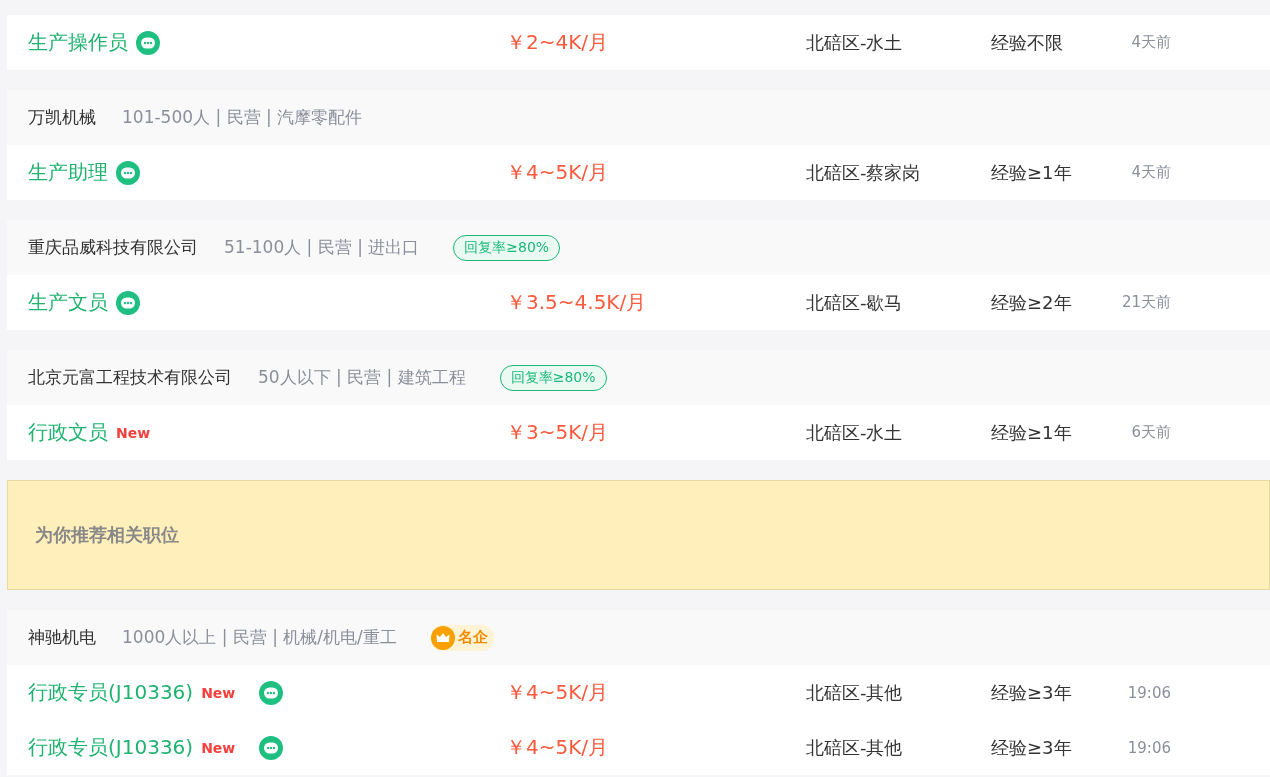 The height and width of the screenshot is (777, 1270). What do you see at coordinates (62, 637) in the screenshot?
I see `company-name: 神驰机电` at bounding box center [62, 637].